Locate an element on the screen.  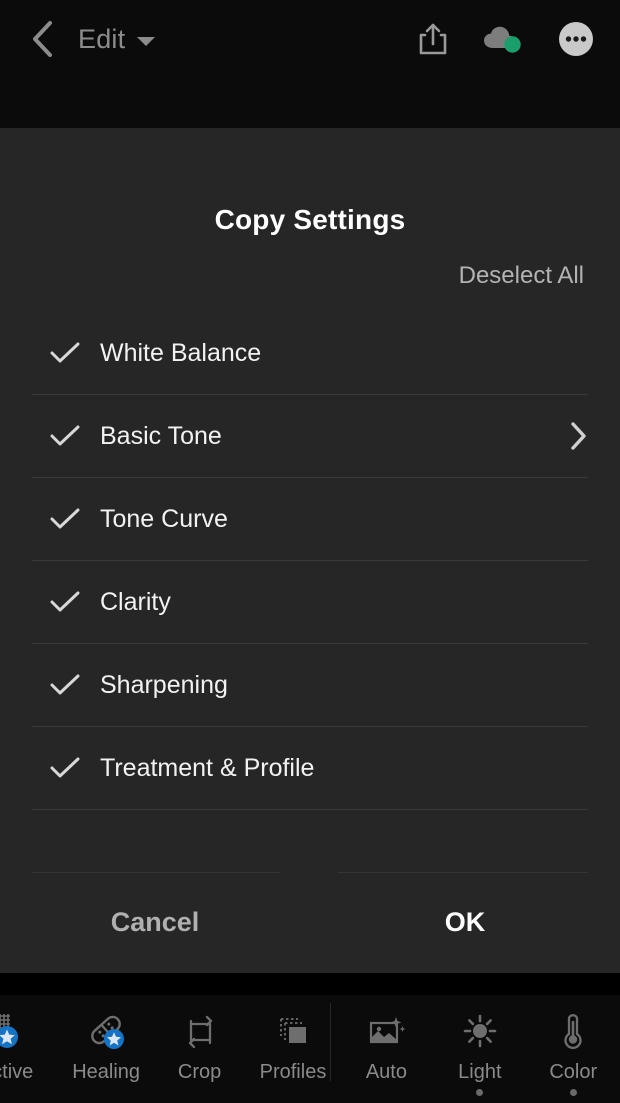
crop-icon is located at coordinates (200, 1032).